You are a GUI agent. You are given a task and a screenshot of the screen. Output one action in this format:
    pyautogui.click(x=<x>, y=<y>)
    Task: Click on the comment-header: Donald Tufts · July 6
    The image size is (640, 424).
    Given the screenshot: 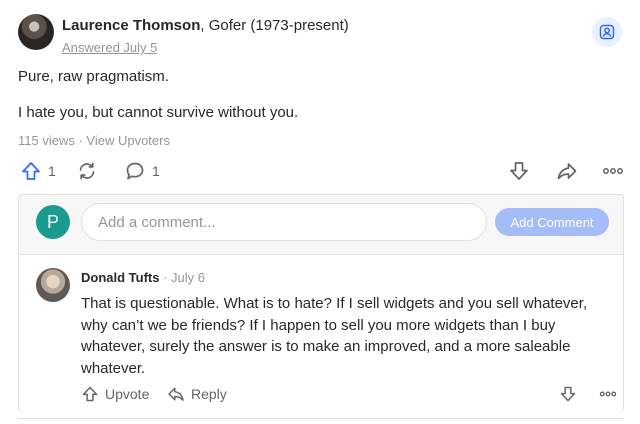 What is the action you would take?
    pyautogui.click(x=143, y=277)
    